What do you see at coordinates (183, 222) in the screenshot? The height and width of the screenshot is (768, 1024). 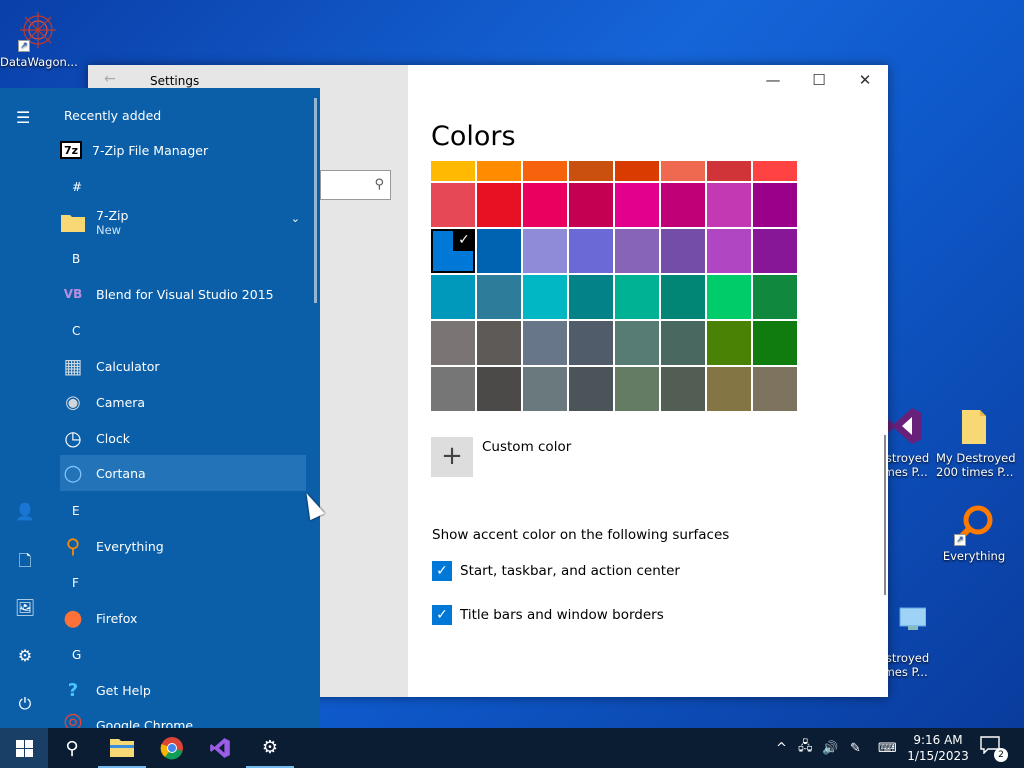 I see `list-item-7zip: 7-Zip New ⌄` at bounding box center [183, 222].